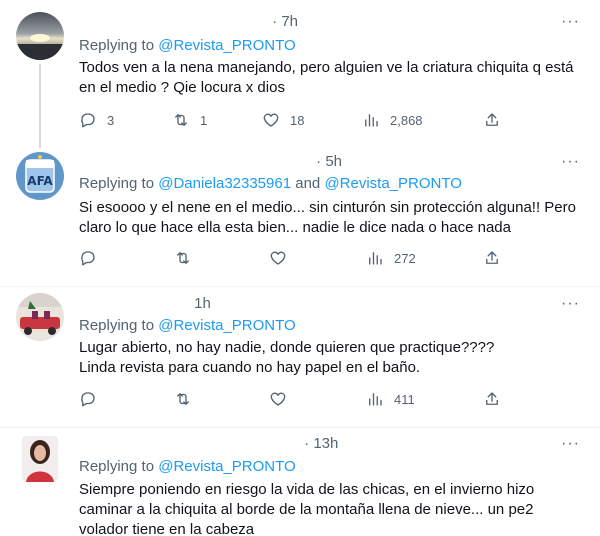 The image size is (600, 536). I want to click on views-count: 411, so click(404, 399).